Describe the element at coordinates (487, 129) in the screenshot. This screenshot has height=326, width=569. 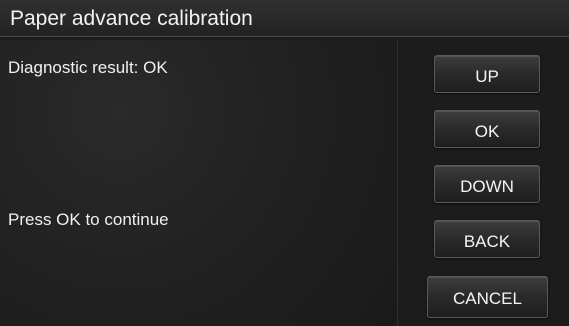
I see `ok-button: OK` at that location.